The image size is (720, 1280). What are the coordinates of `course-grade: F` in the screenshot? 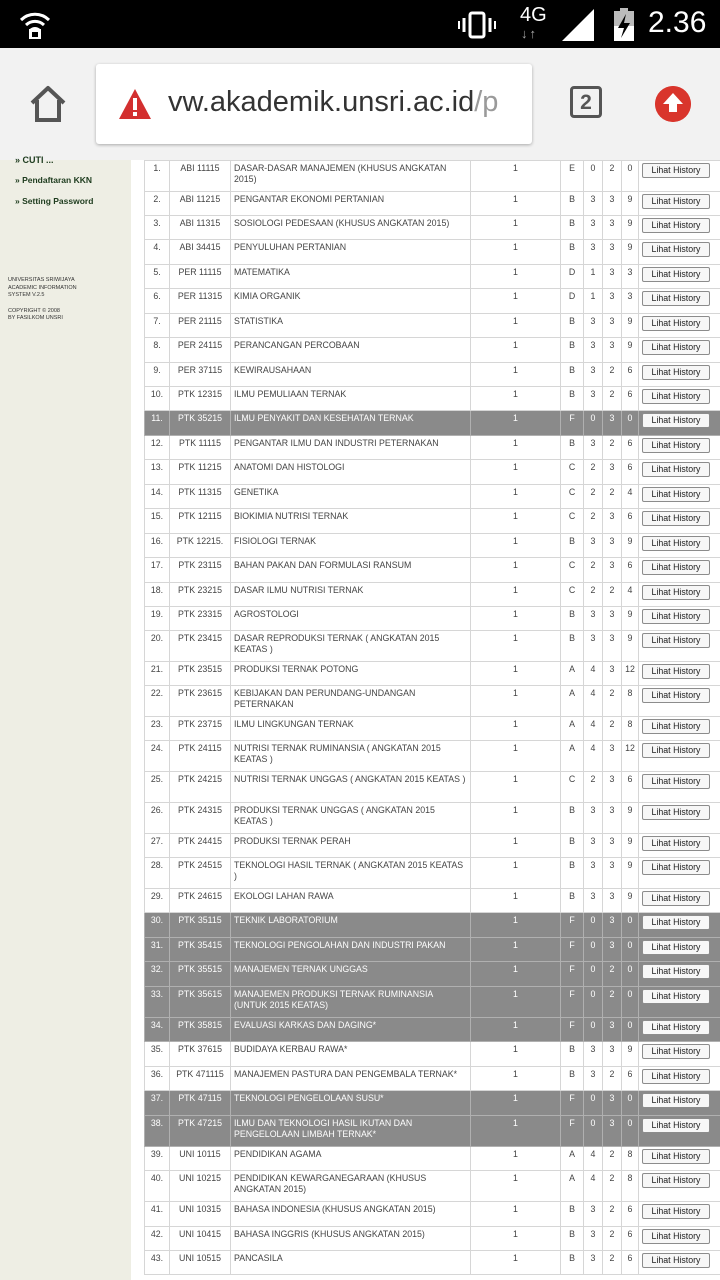 It's located at (572, 974).